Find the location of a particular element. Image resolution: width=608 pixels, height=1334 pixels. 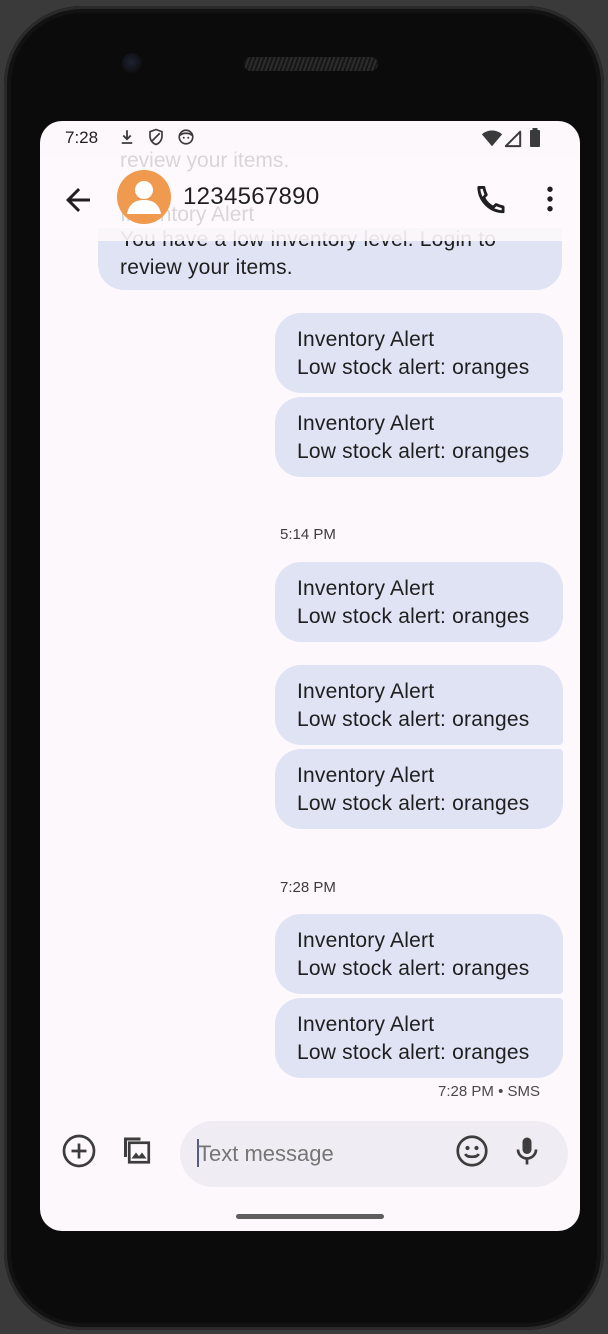

arrow-back-icon is located at coordinates (78, 200).